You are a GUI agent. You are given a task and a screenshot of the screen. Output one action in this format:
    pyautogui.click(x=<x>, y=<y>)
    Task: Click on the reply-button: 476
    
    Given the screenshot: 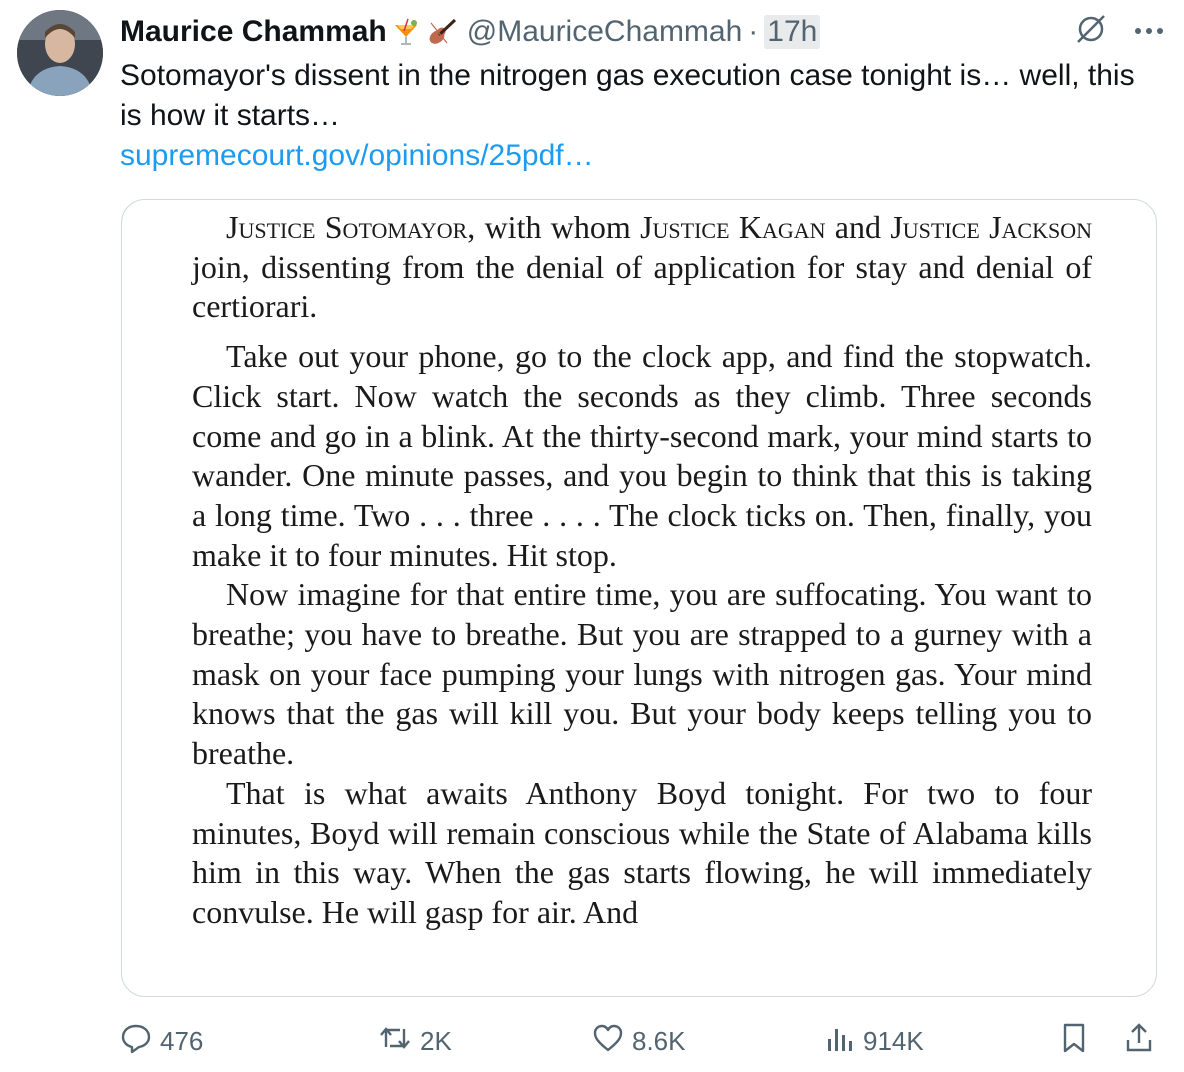 What is the action you would take?
    pyautogui.click(x=161, y=1041)
    